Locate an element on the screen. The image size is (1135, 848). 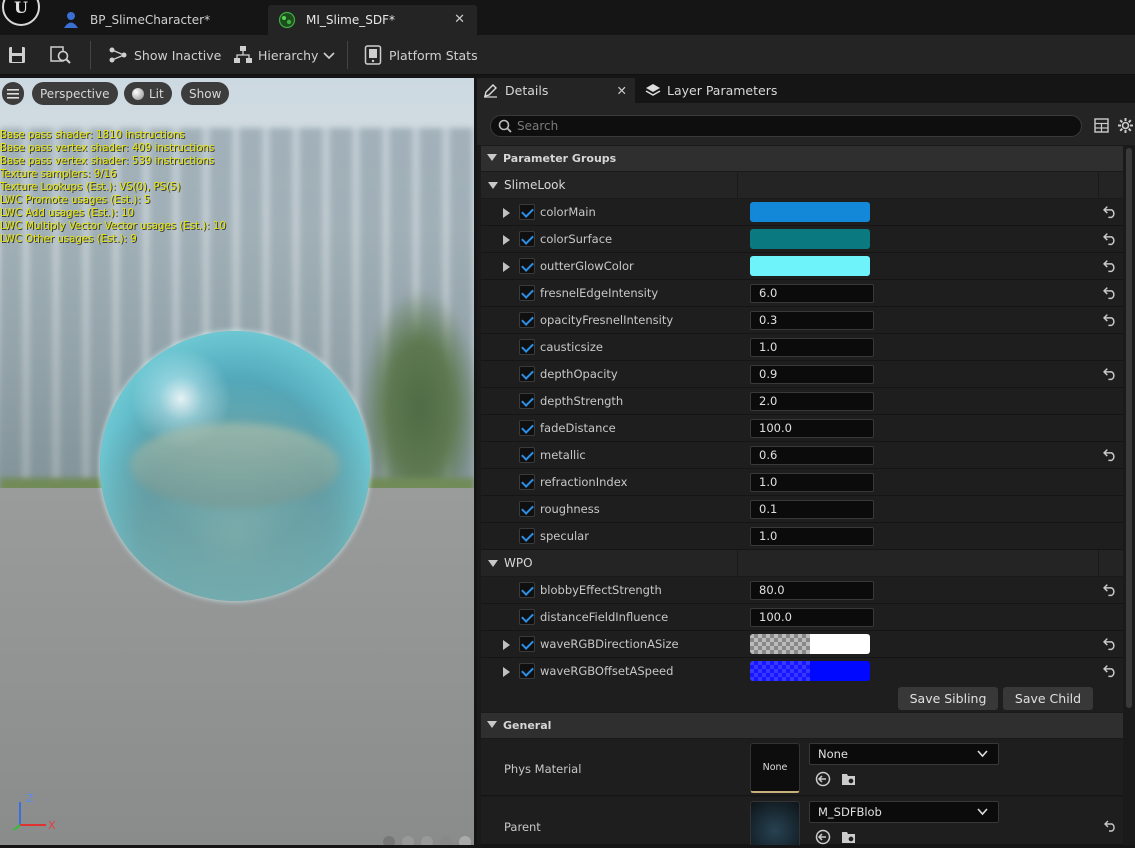
platform-stats-button: Platform Stats is located at coordinates (421, 55).